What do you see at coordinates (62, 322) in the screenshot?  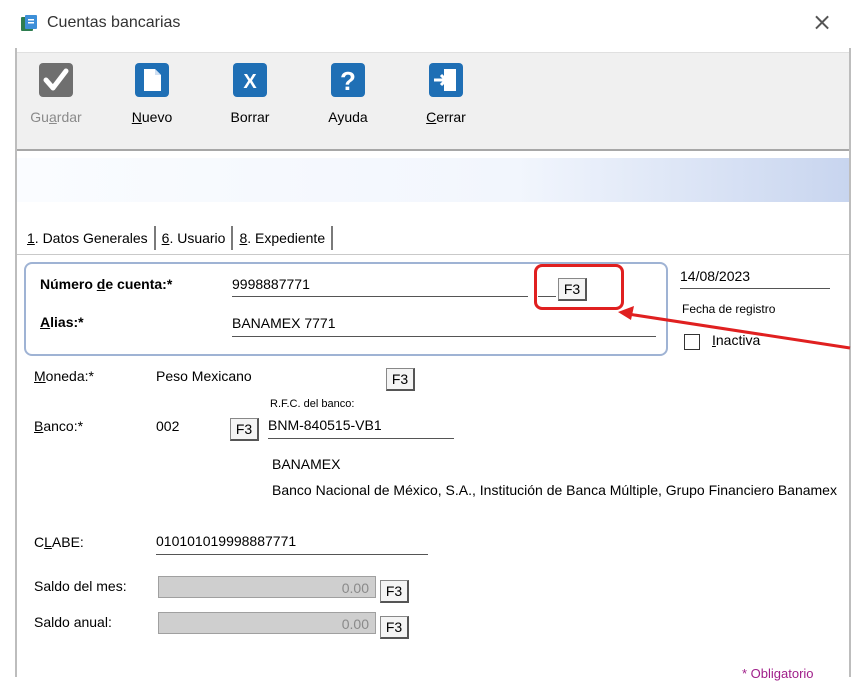 I see `alias-label: Alias:*` at bounding box center [62, 322].